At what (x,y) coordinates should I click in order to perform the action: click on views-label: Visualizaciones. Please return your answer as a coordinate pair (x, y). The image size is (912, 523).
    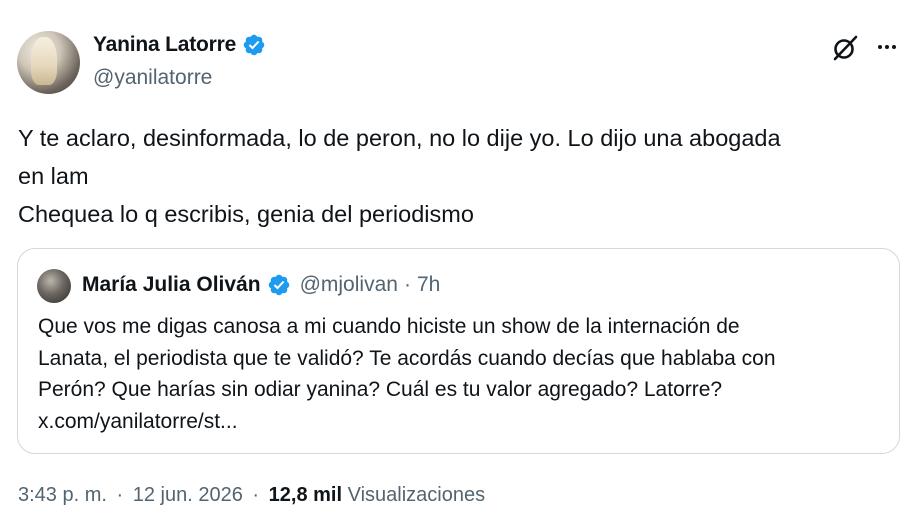
    Looking at the image, I should click on (416, 495).